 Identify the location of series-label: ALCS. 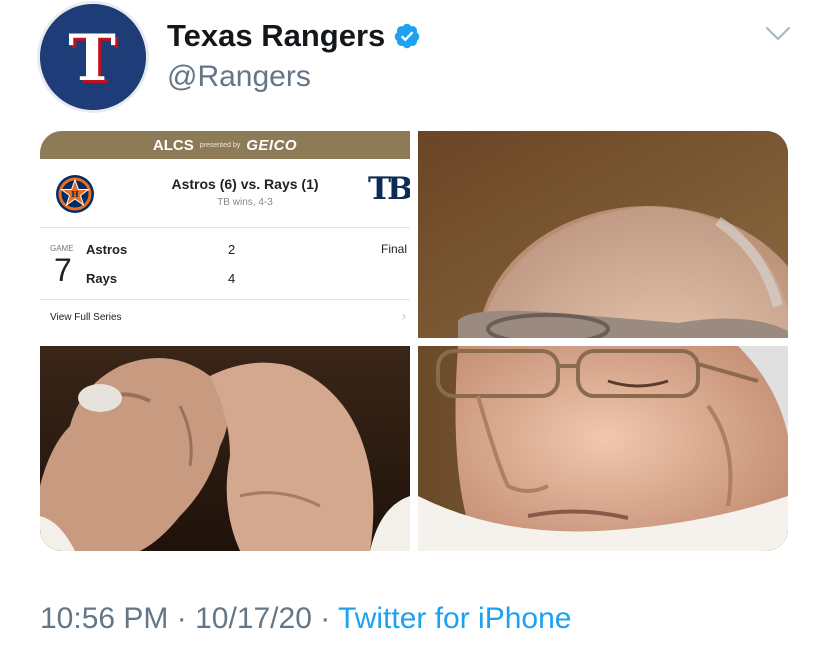
(173, 145).